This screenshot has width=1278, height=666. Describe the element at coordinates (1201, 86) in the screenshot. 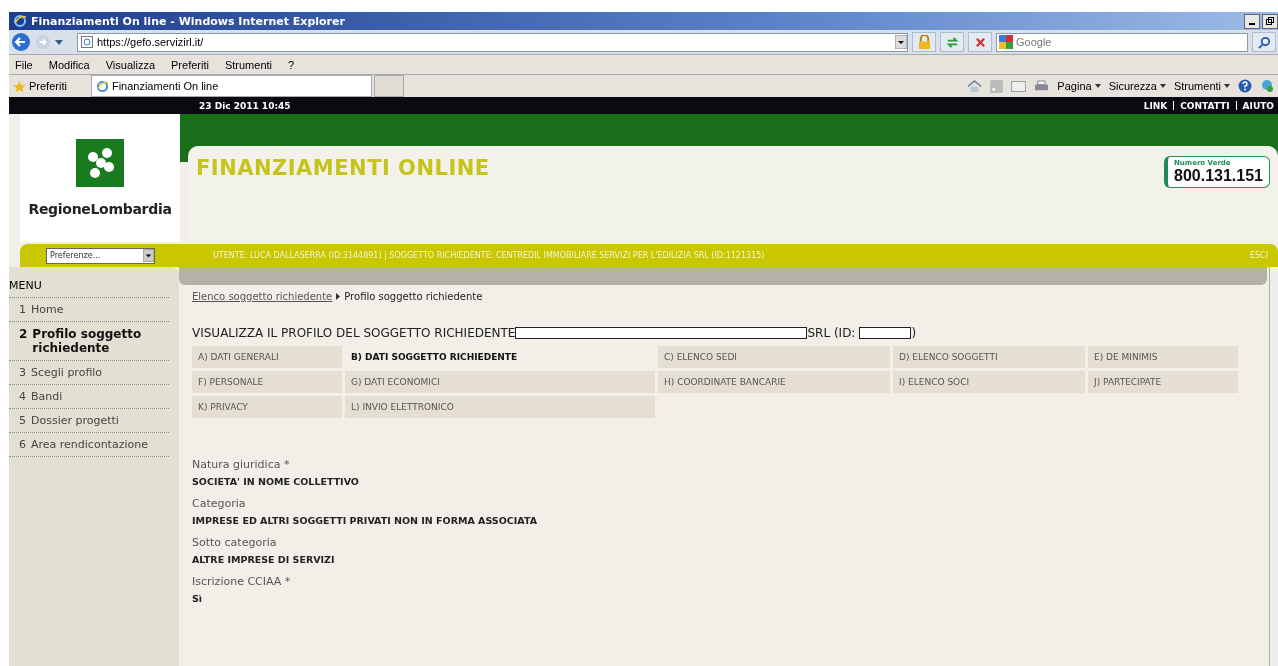

I see `command-menu: Strumenti` at that location.